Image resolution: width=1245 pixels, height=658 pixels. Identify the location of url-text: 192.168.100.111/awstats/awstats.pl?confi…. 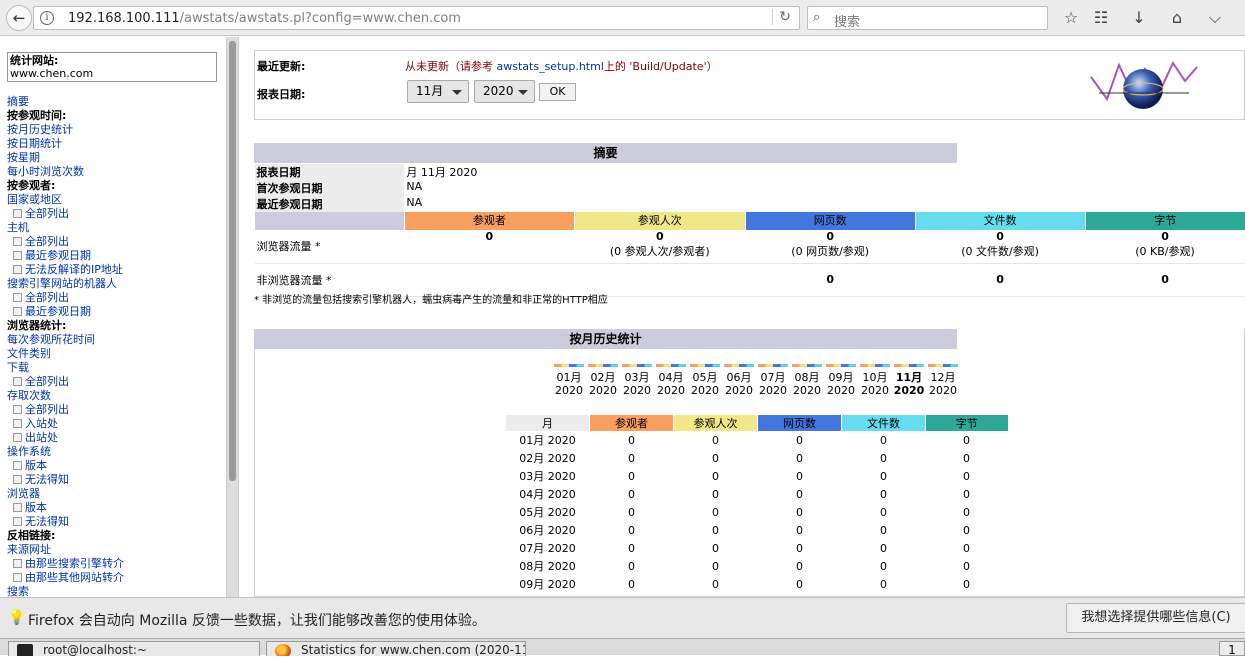
(264, 18).